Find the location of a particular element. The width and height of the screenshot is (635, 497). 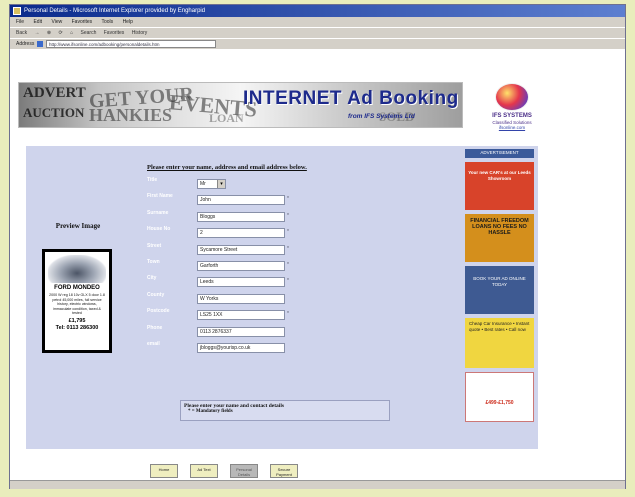

menu-help: Help is located at coordinates (128, 22).